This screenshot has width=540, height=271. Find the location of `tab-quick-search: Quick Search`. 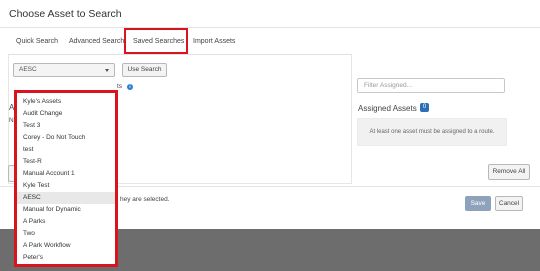

tab-quick-search: Quick Search is located at coordinates (37, 41).